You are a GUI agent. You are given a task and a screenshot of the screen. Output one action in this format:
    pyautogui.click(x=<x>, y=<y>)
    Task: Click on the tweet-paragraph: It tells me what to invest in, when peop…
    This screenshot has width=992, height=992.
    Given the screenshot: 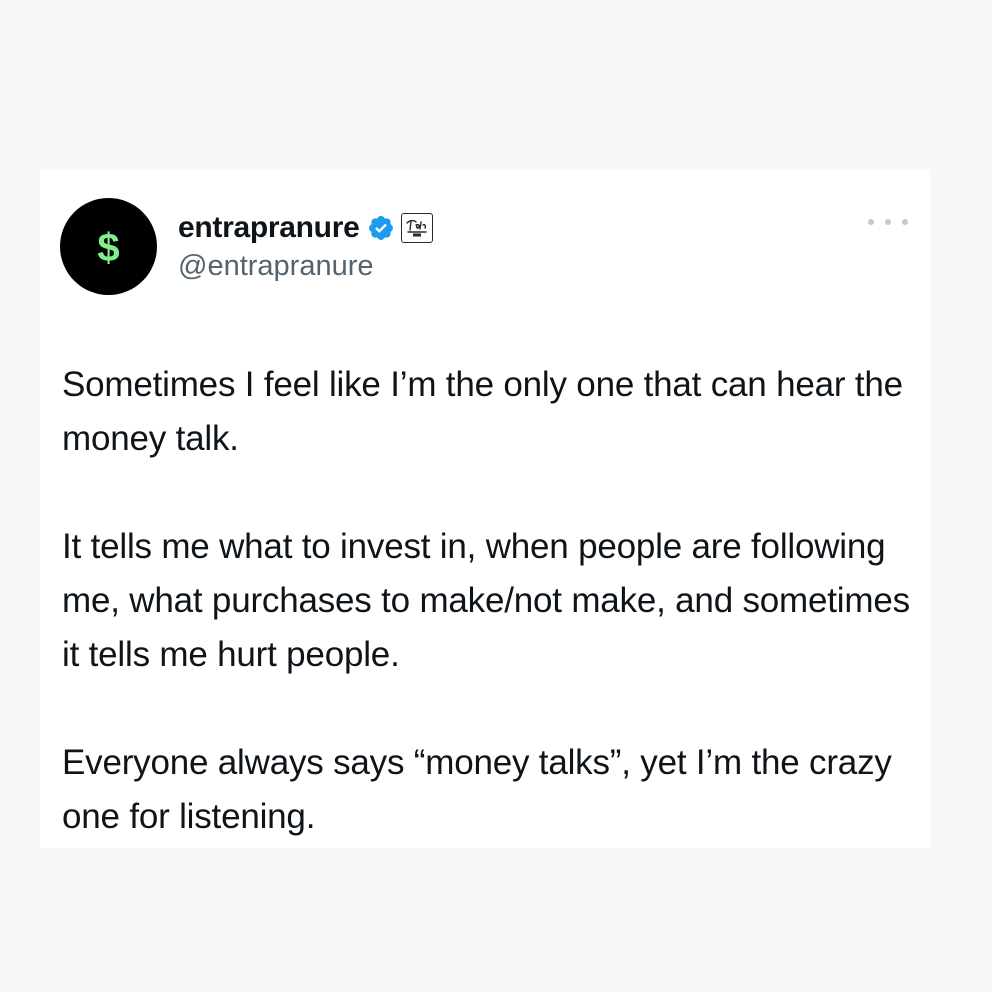 What is the action you would take?
    pyautogui.click(x=486, y=600)
    